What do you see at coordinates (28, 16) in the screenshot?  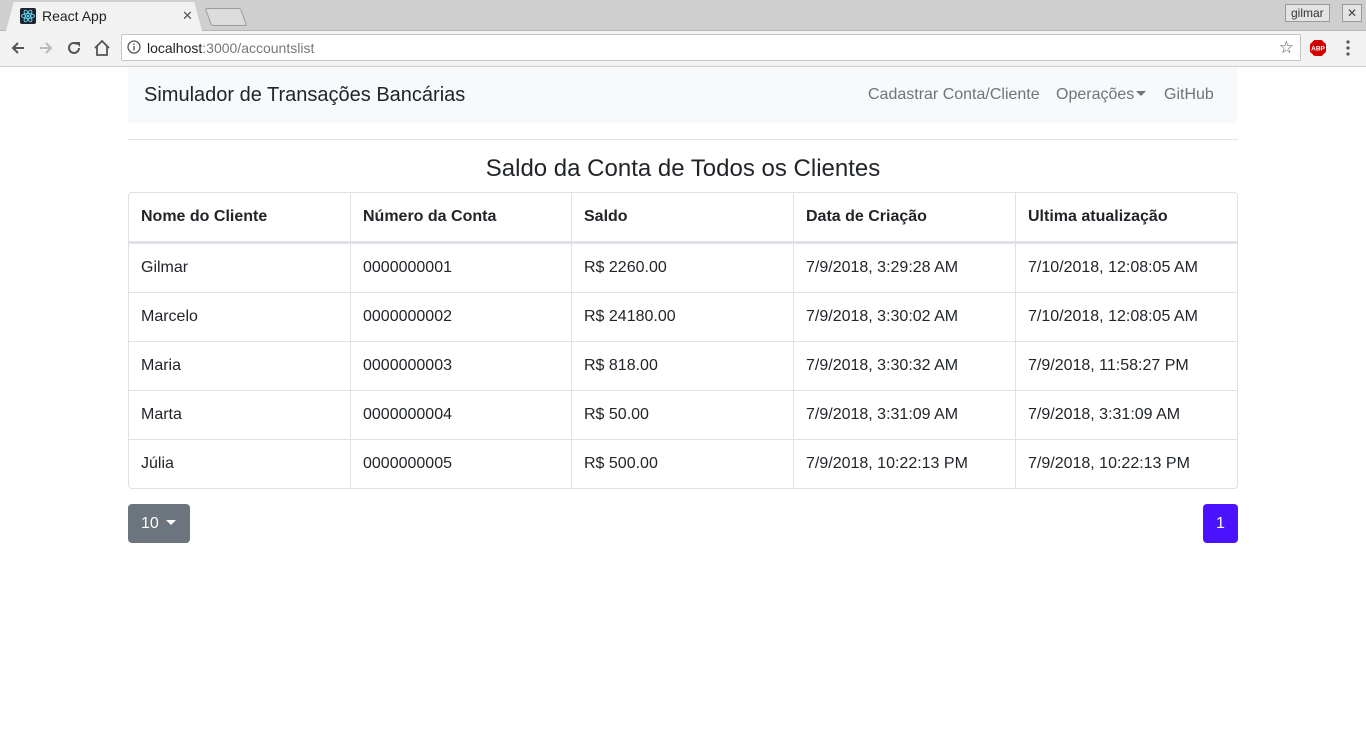 I see `react-logo-icon` at bounding box center [28, 16].